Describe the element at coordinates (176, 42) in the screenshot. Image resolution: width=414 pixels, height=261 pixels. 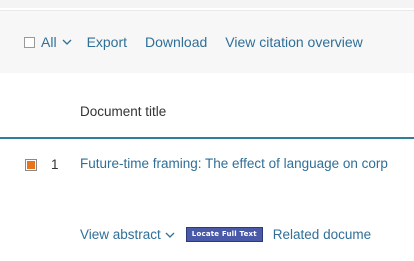
I see `download-link: Download` at that location.